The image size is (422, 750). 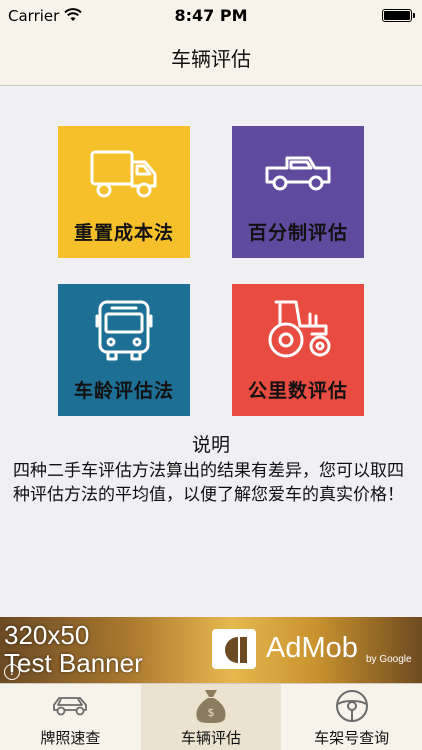 I want to click on tile-mileage: 公里数评估, so click(x=298, y=350).